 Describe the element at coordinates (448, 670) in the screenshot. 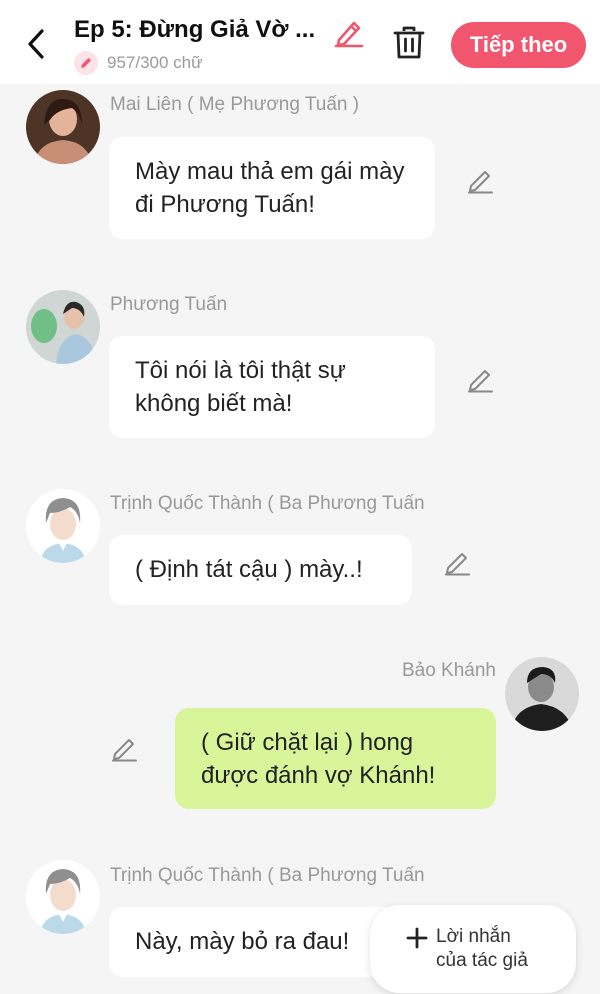

I see `speaker-name: Bảo Khánh` at that location.